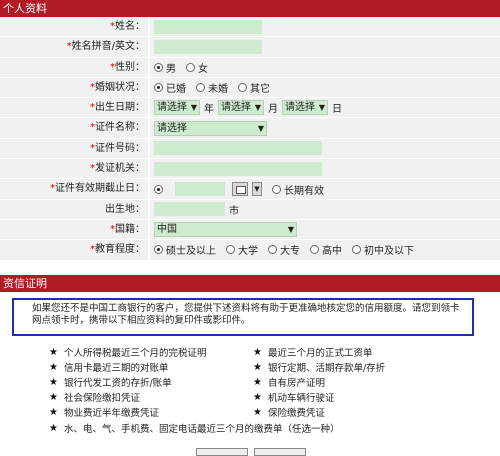 This screenshot has height=456, width=500. What do you see at coordinates (289, 383) in the screenshot?
I see `list-item: ★ 自有房产证明` at bounding box center [289, 383].